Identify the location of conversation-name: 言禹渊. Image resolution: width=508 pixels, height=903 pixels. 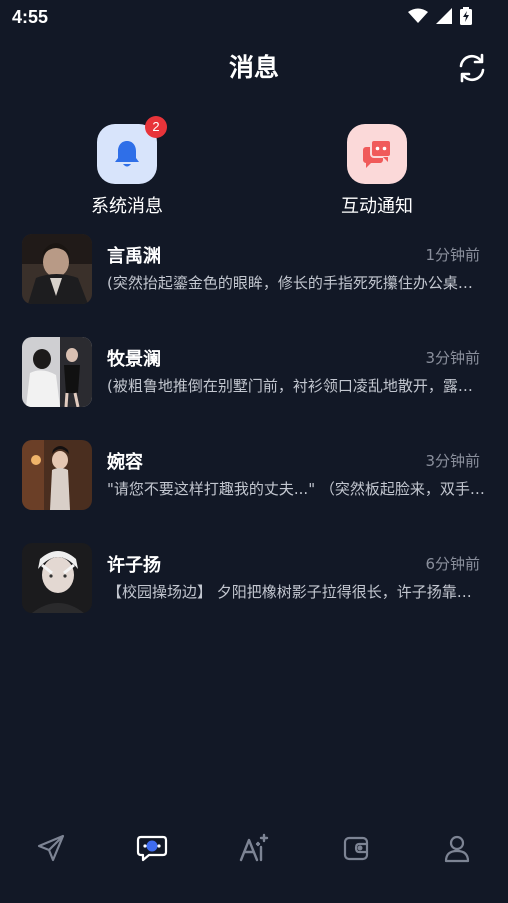
(134, 256).